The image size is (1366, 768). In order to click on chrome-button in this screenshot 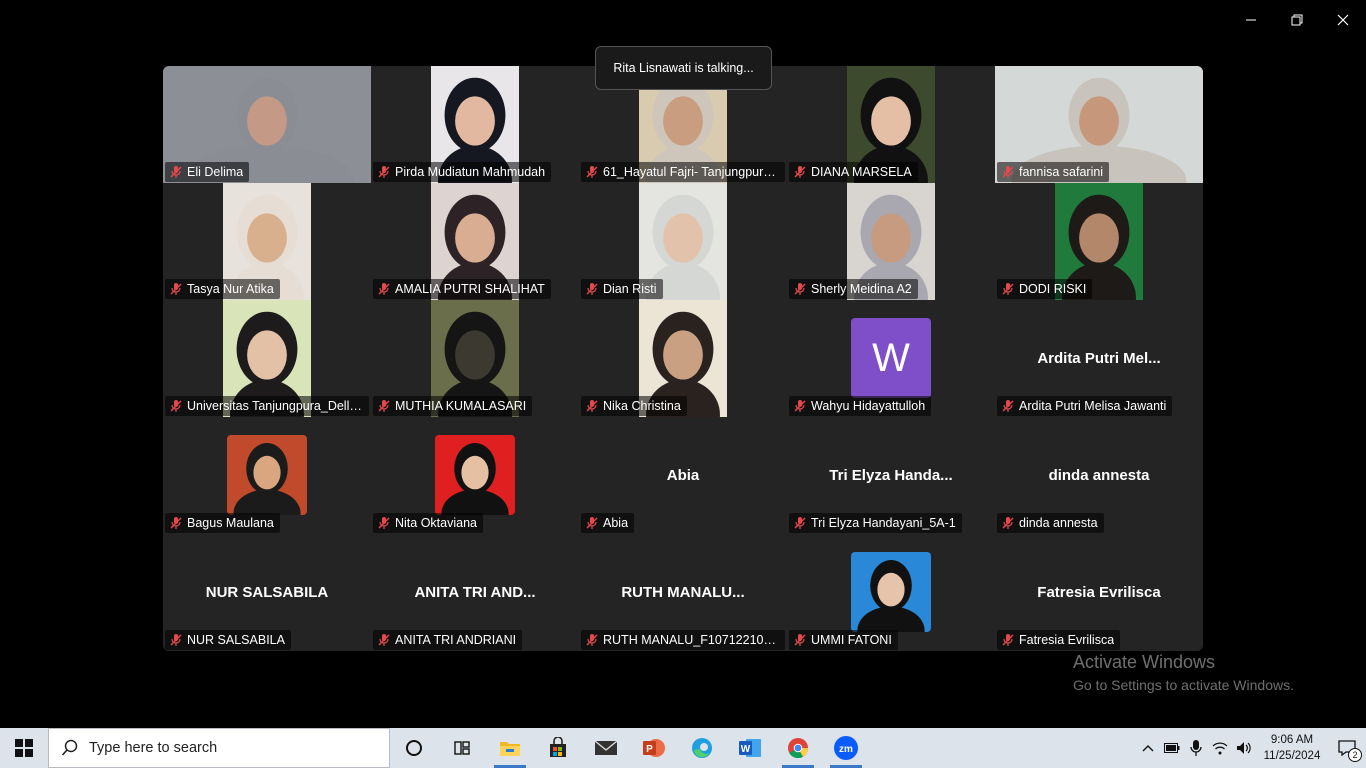, I will do `click(798, 748)`.